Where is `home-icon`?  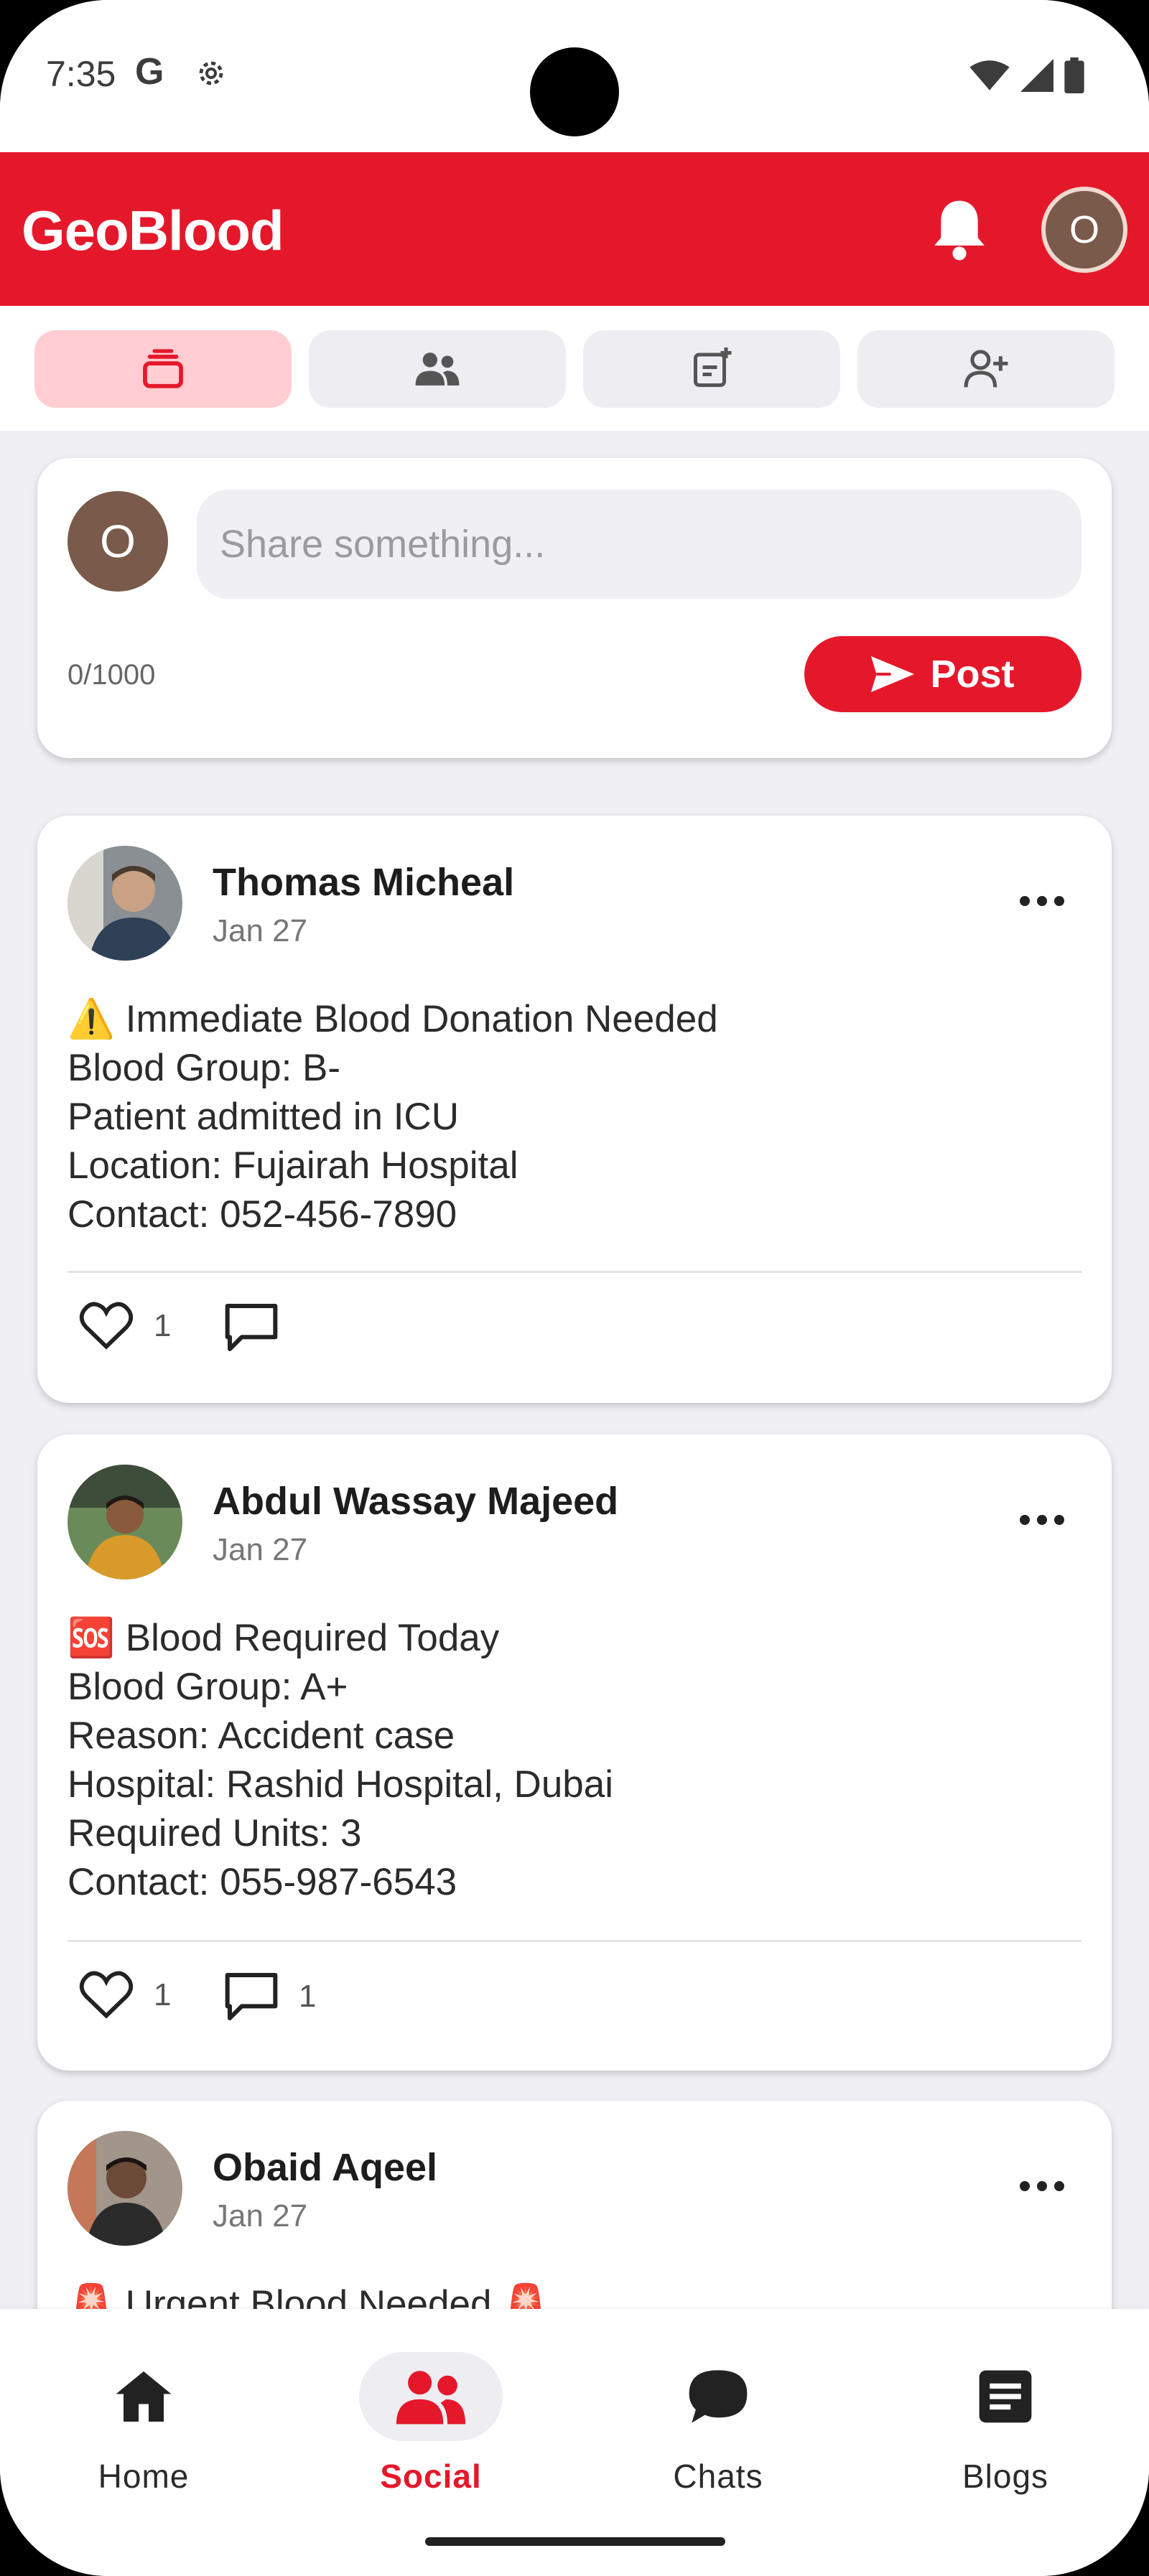 home-icon is located at coordinates (144, 2396).